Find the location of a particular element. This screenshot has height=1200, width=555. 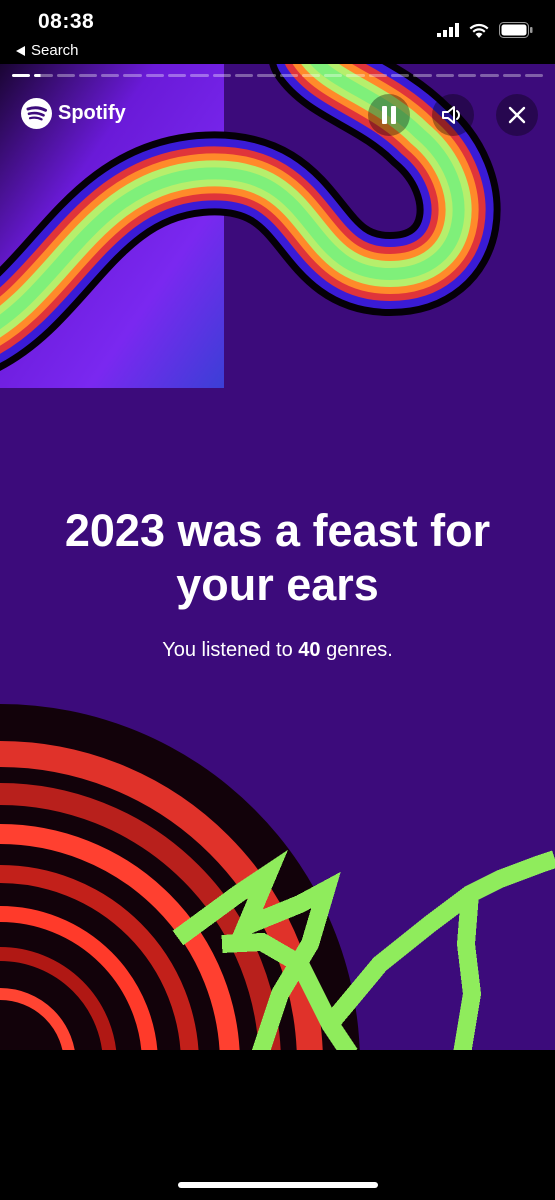

back-to-search-link: Search is located at coordinates (47, 50).